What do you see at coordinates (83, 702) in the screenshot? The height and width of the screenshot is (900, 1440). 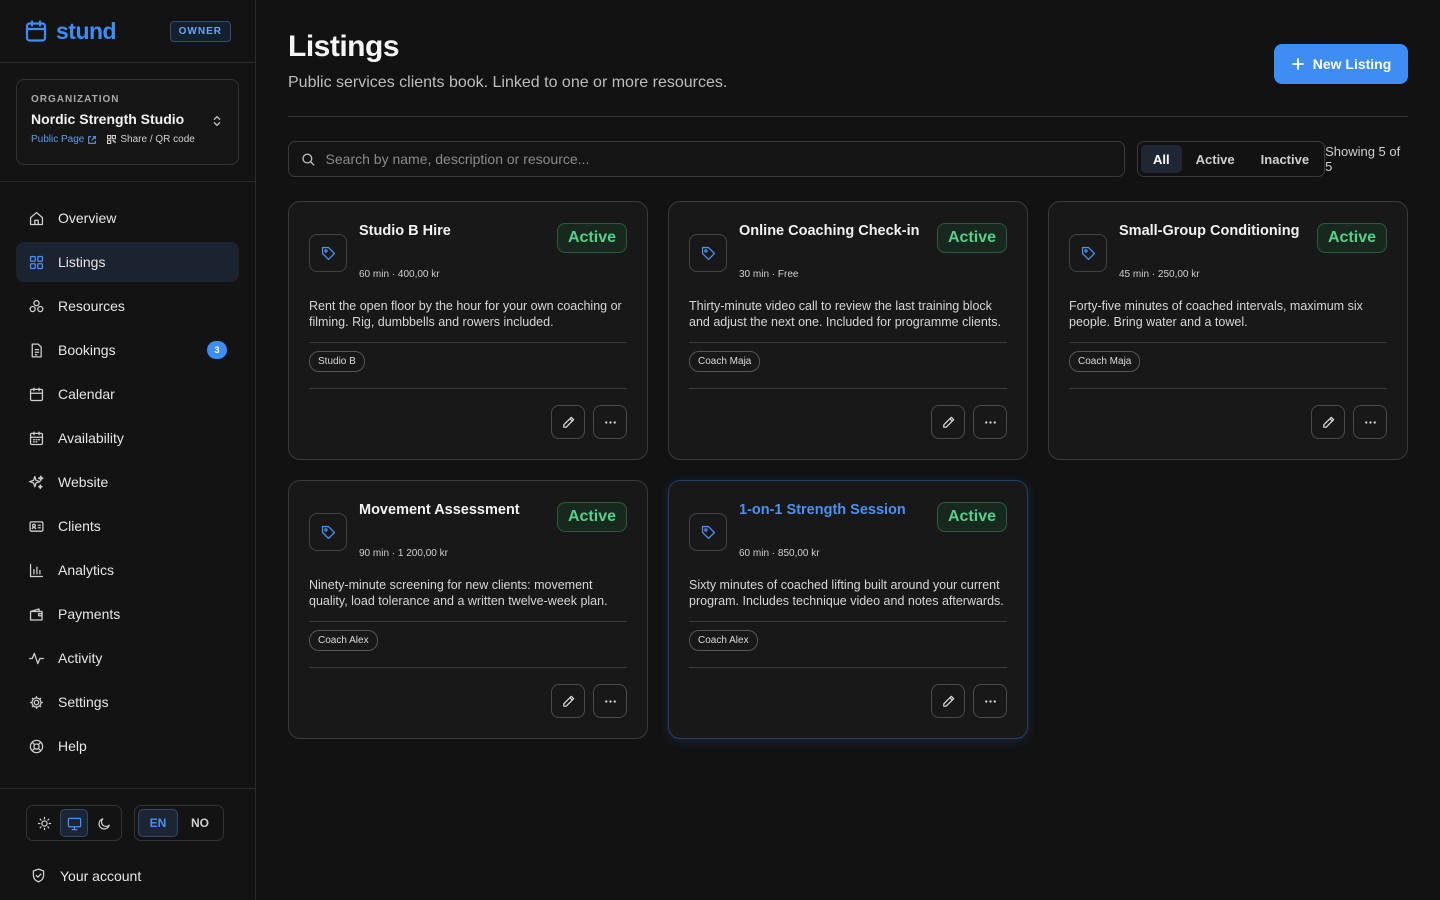 I see `sidebar-item-label: Settings` at bounding box center [83, 702].